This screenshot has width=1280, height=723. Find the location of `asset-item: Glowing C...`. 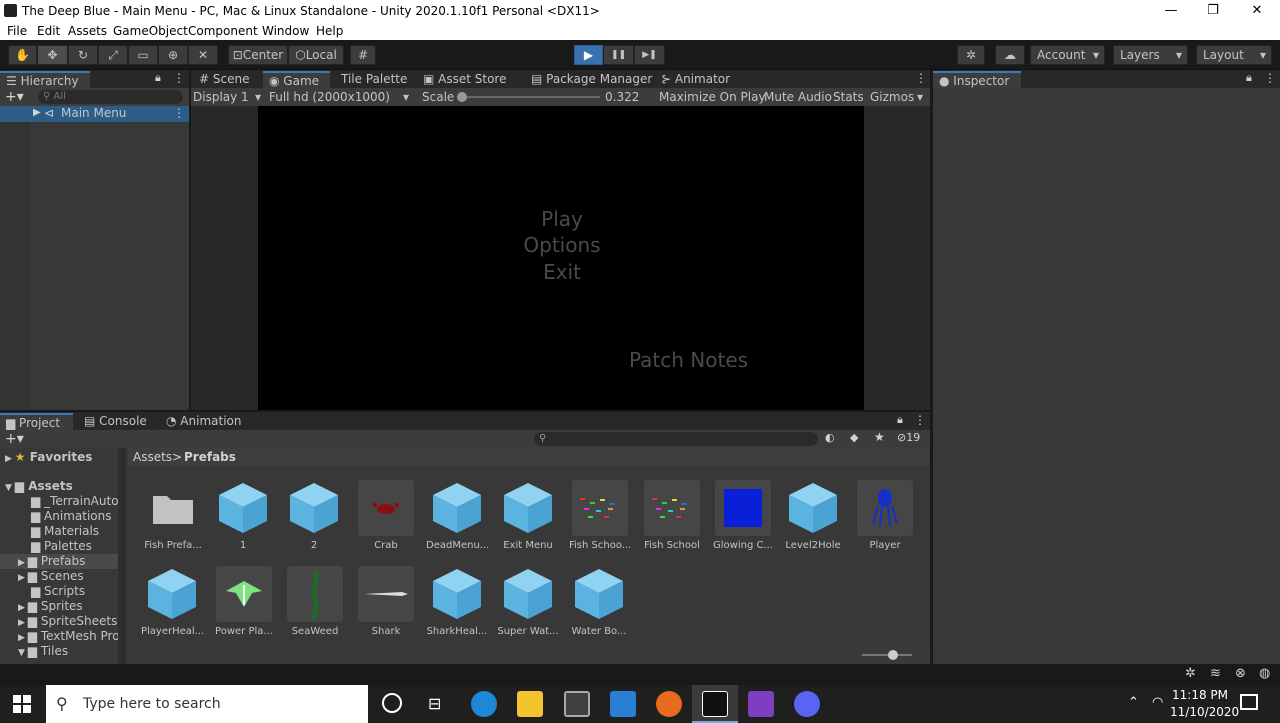

asset-item: Glowing C... is located at coordinates (743, 515).